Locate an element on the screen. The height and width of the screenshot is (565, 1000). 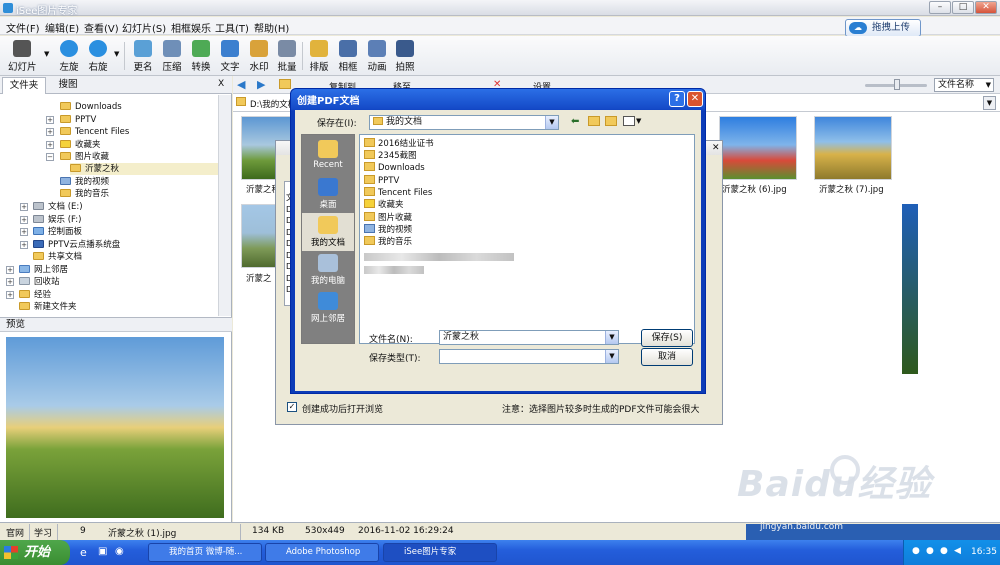
learn-link: 学习 is located at coordinates (43, 532).